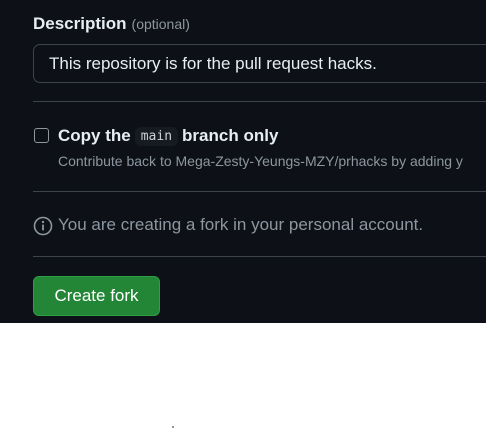 The width and height of the screenshot is (486, 428). What do you see at coordinates (259, 63) in the screenshot?
I see `description-input` at bounding box center [259, 63].